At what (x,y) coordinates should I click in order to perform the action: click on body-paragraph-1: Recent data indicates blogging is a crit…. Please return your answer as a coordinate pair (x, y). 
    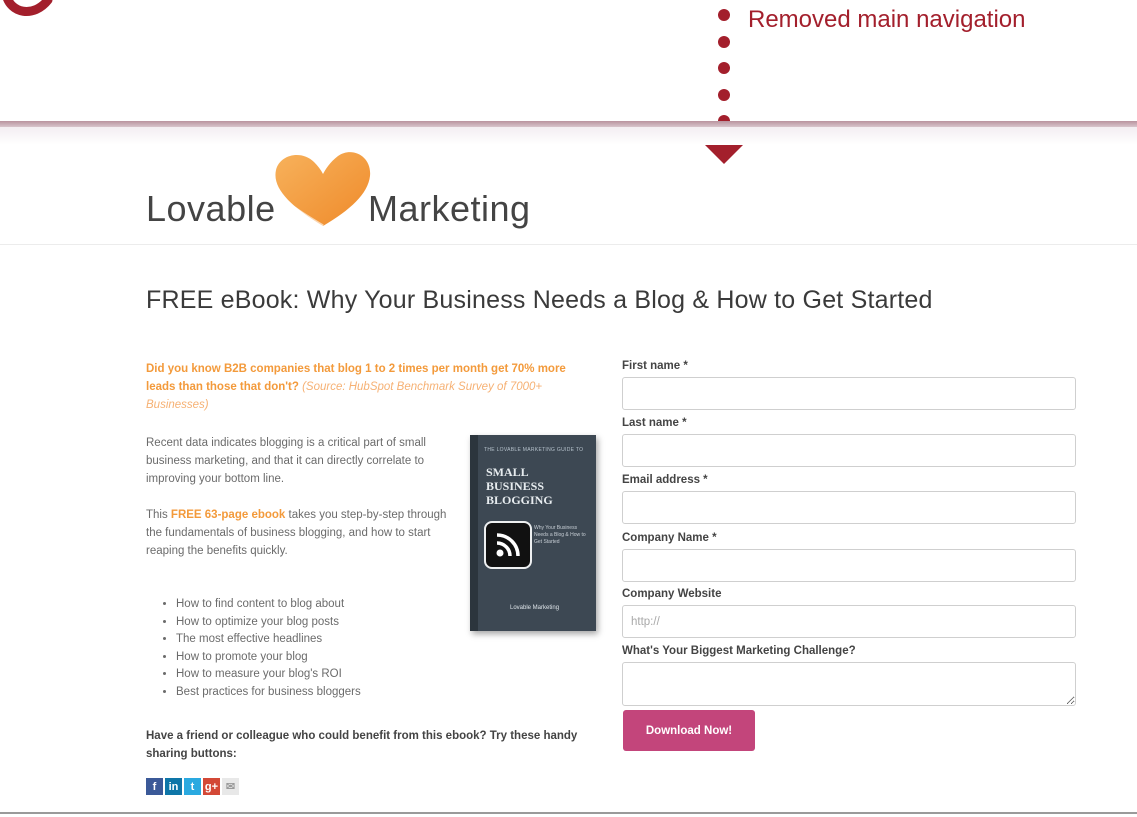
    Looking at the image, I should click on (286, 461).